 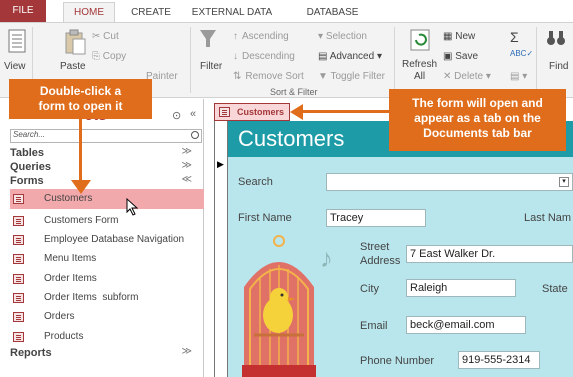 What do you see at coordinates (548, 218) in the screenshot?
I see `last-name-label: Last Nam` at bounding box center [548, 218].